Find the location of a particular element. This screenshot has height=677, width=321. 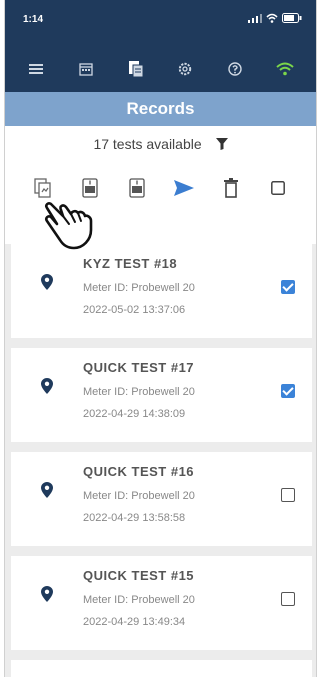

delete-button is located at coordinates (231, 188).